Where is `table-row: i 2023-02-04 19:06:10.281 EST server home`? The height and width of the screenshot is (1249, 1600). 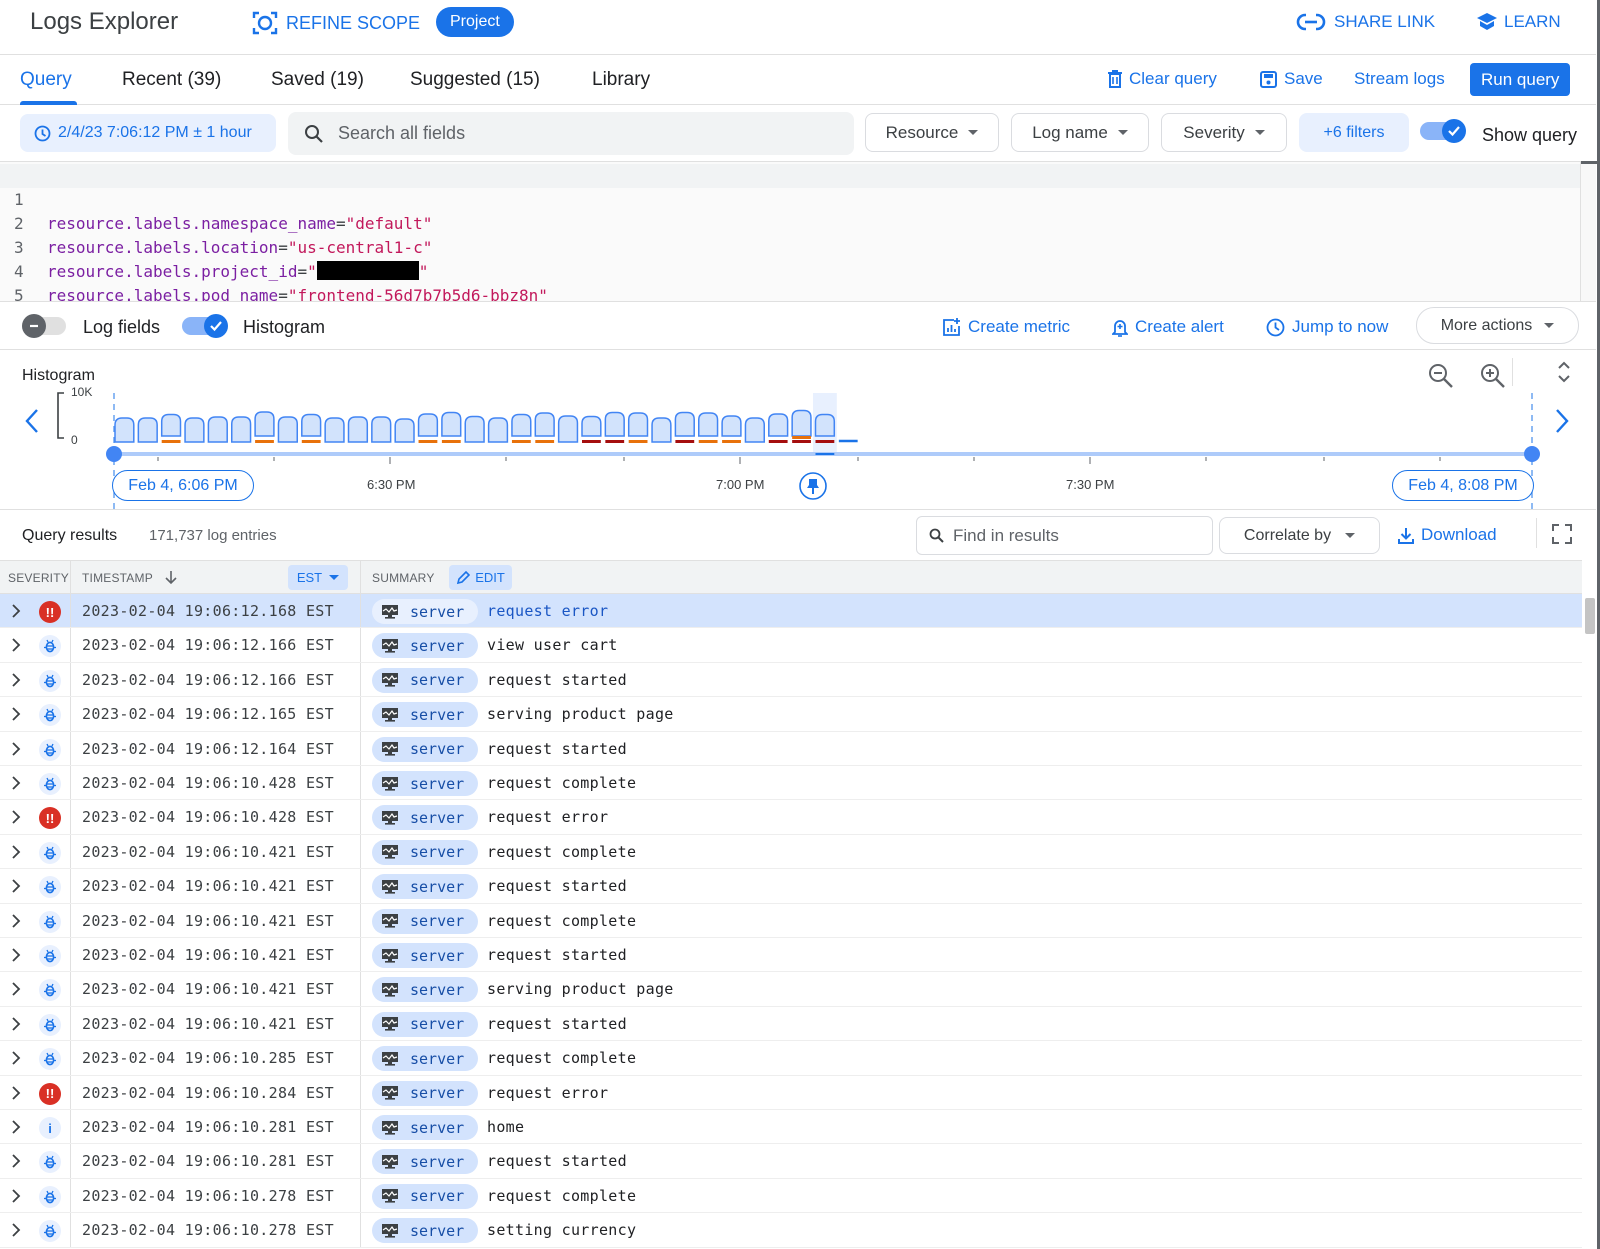
table-row: i 2023-02-04 19:06:10.281 EST server home is located at coordinates (791, 1127).